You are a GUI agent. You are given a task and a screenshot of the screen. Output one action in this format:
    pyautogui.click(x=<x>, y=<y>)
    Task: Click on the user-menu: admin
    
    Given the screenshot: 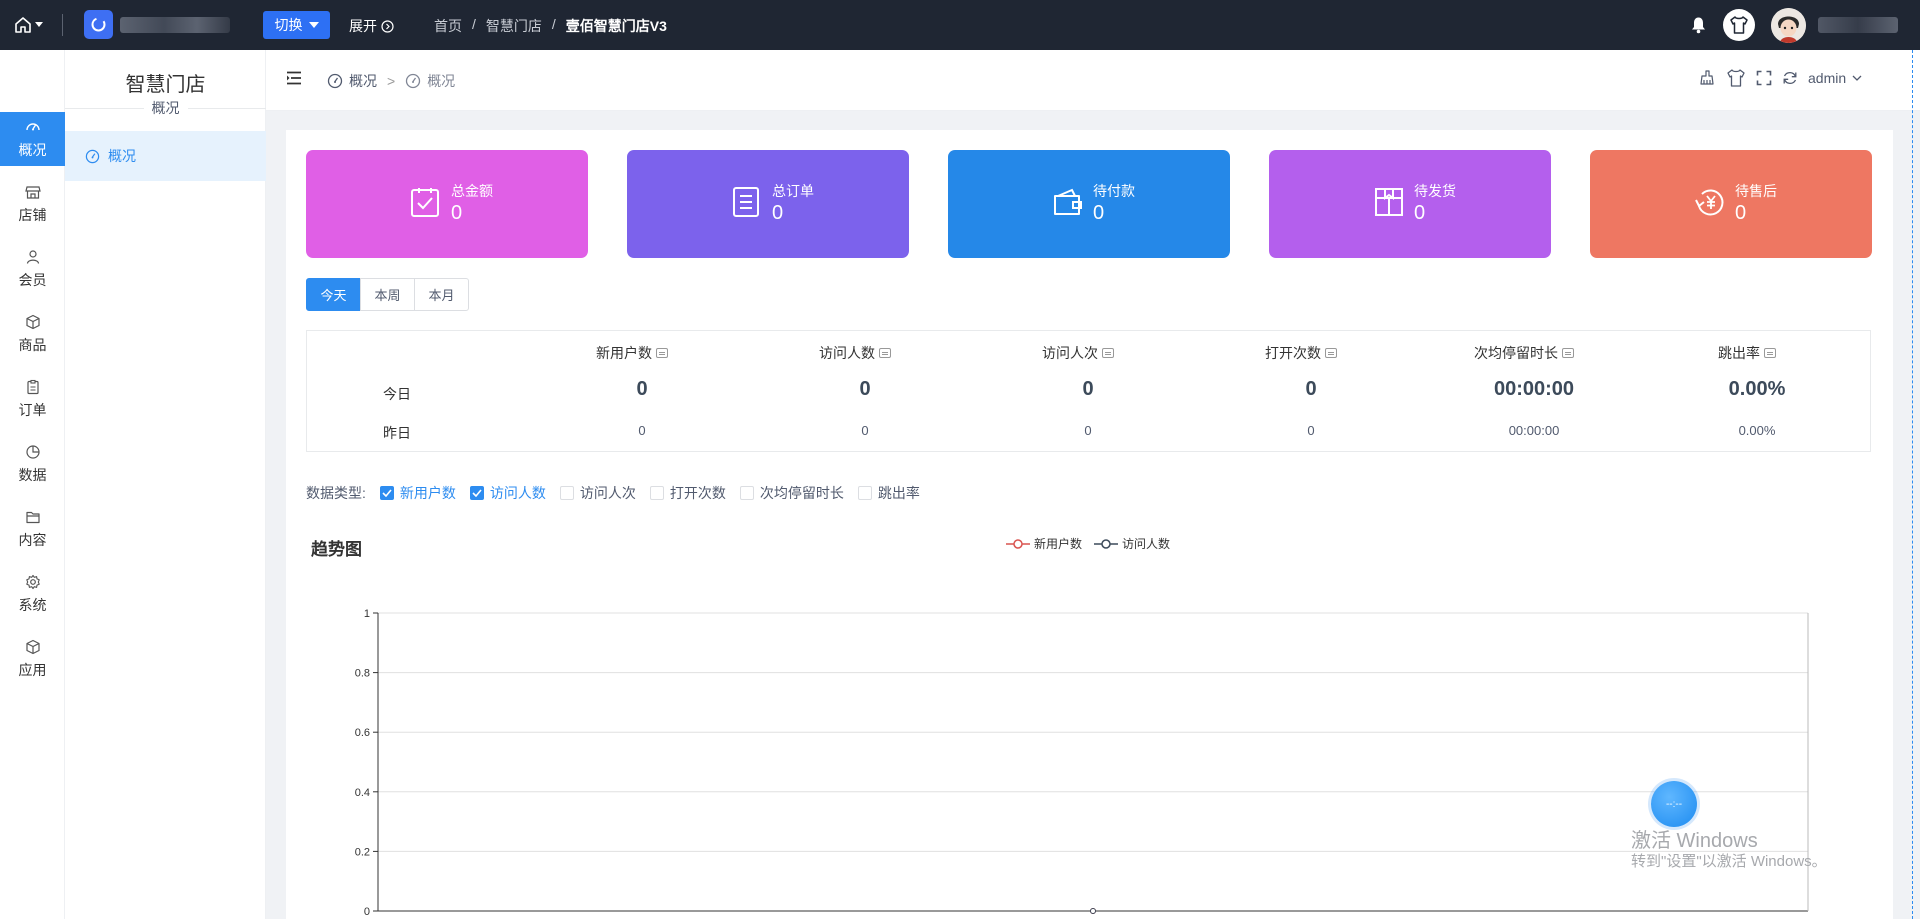 What is the action you would take?
    pyautogui.click(x=1835, y=78)
    